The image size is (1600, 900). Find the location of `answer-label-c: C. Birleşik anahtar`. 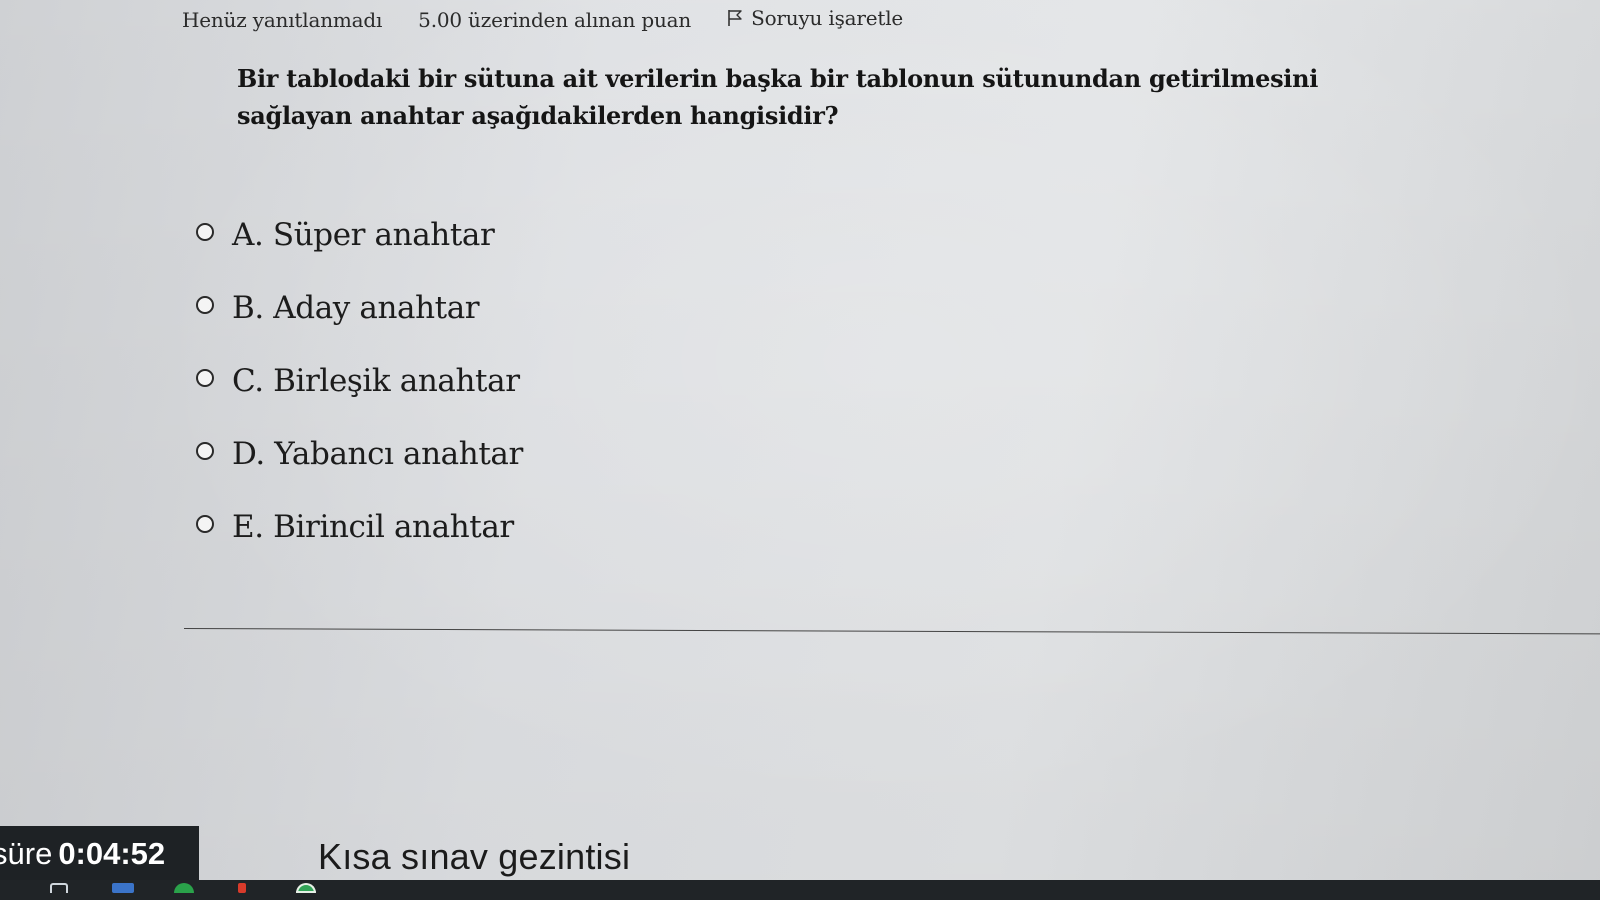

answer-label-c: C. Birleşik anahtar is located at coordinates (376, 381).